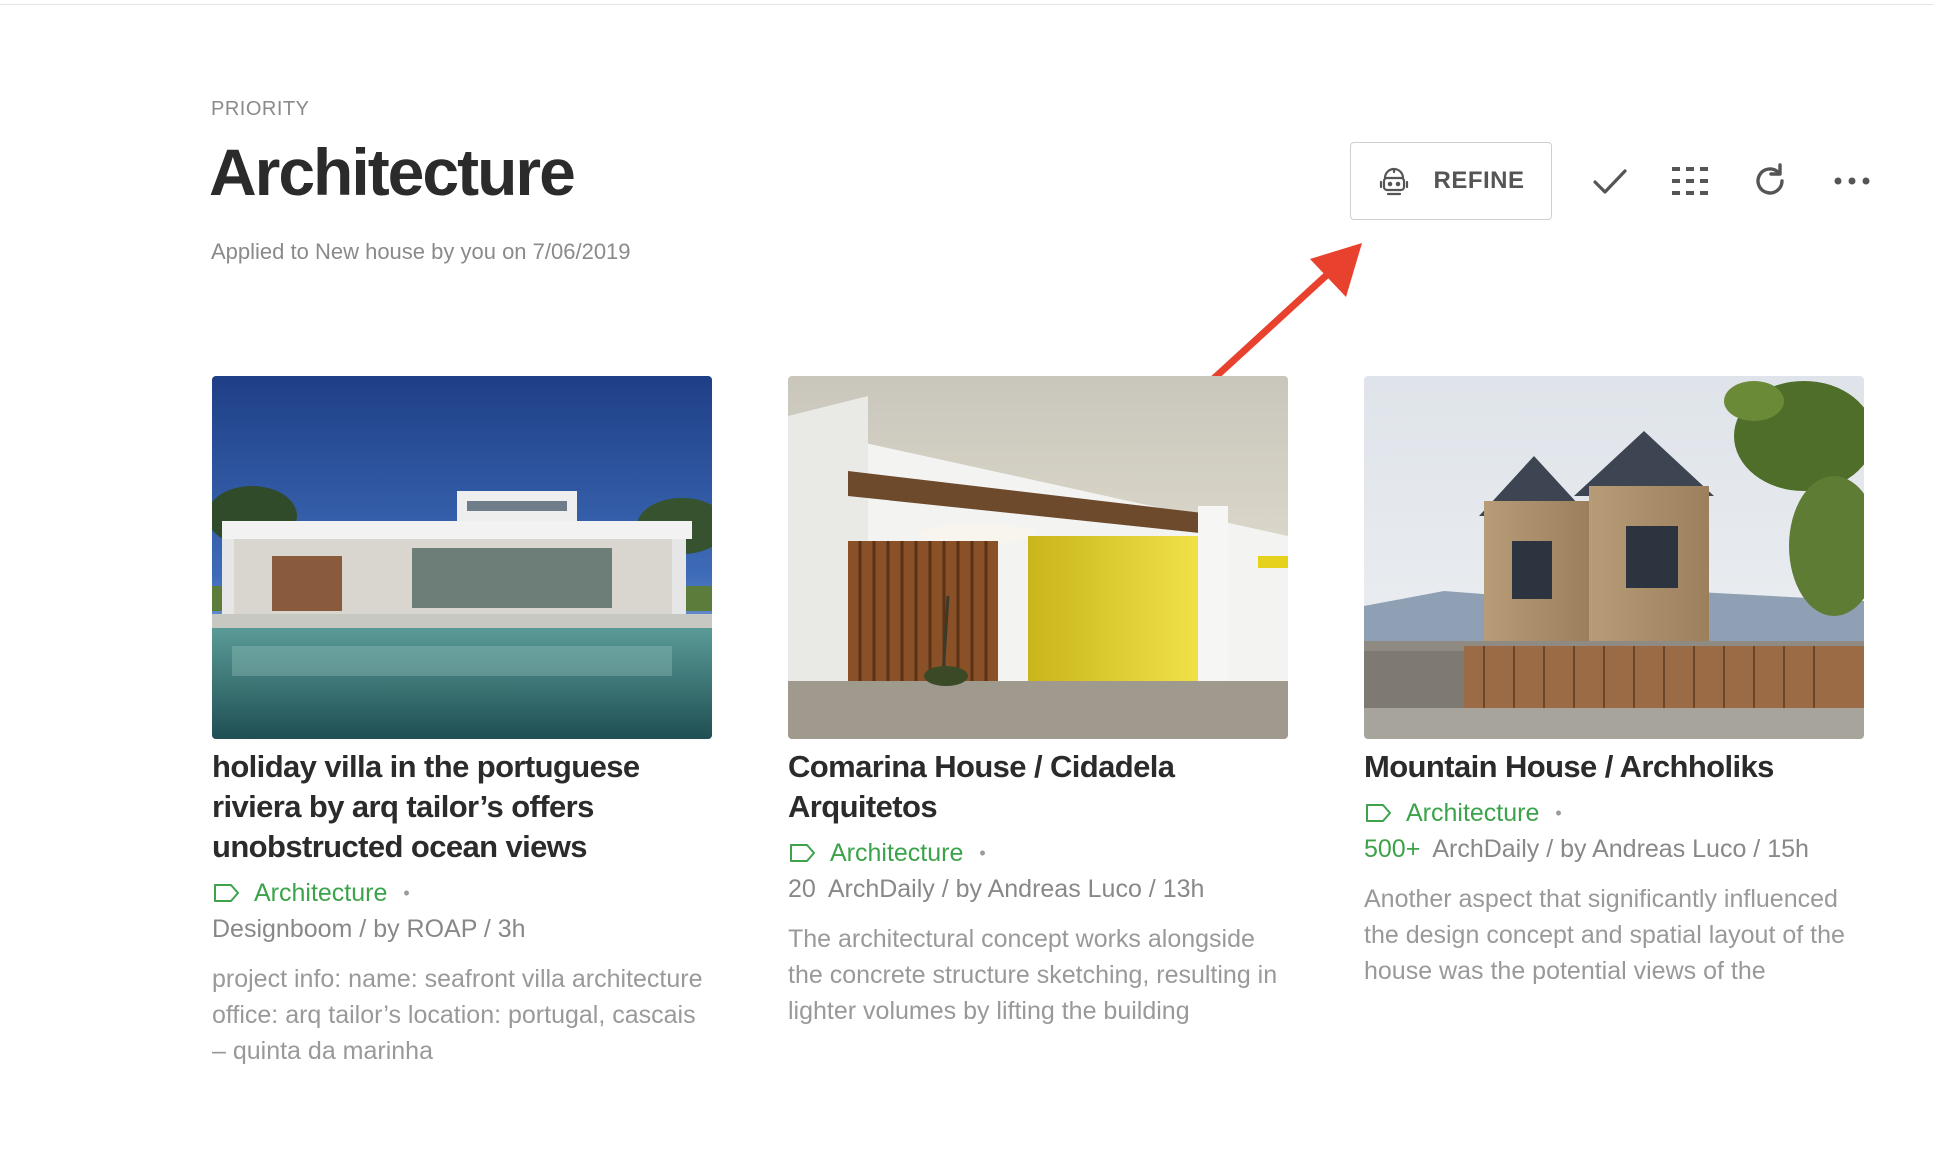 Image resolution: width=1934 pixels, height=1164 pixels. I want to click on source-meta: Designboom / by ROAP / 3h, so click(369, 929).